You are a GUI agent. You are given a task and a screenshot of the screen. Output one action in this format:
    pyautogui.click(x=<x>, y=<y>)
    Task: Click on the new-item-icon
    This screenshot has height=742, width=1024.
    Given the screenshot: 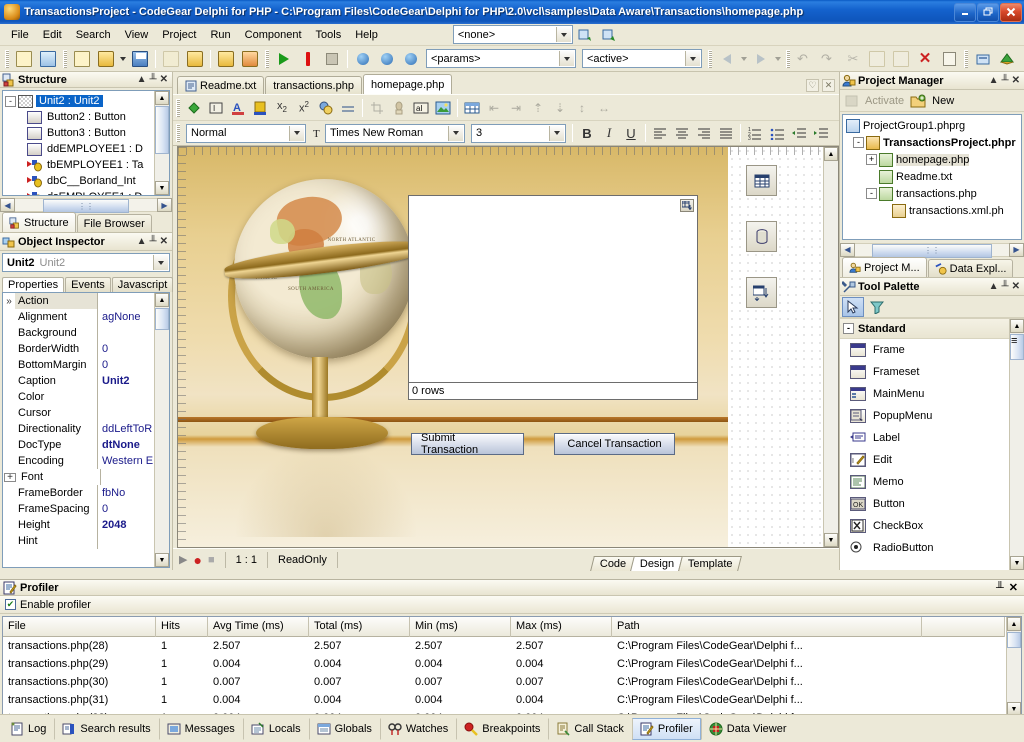 What is the action you would take?
    pyautogui.click(x=24, y=59)
    